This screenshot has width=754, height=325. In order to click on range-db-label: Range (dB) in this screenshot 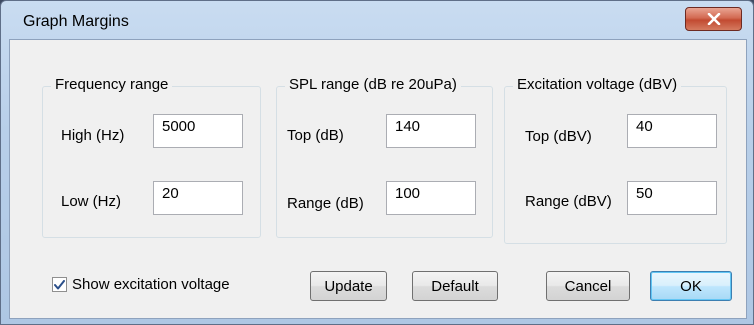, I will do `click(325, 203)`.